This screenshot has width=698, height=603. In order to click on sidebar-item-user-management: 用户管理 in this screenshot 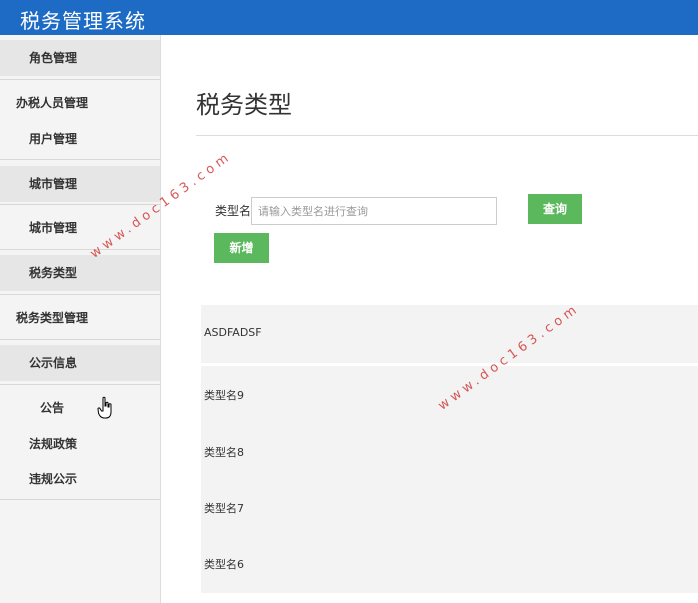, I will do `click(80, 139)`.